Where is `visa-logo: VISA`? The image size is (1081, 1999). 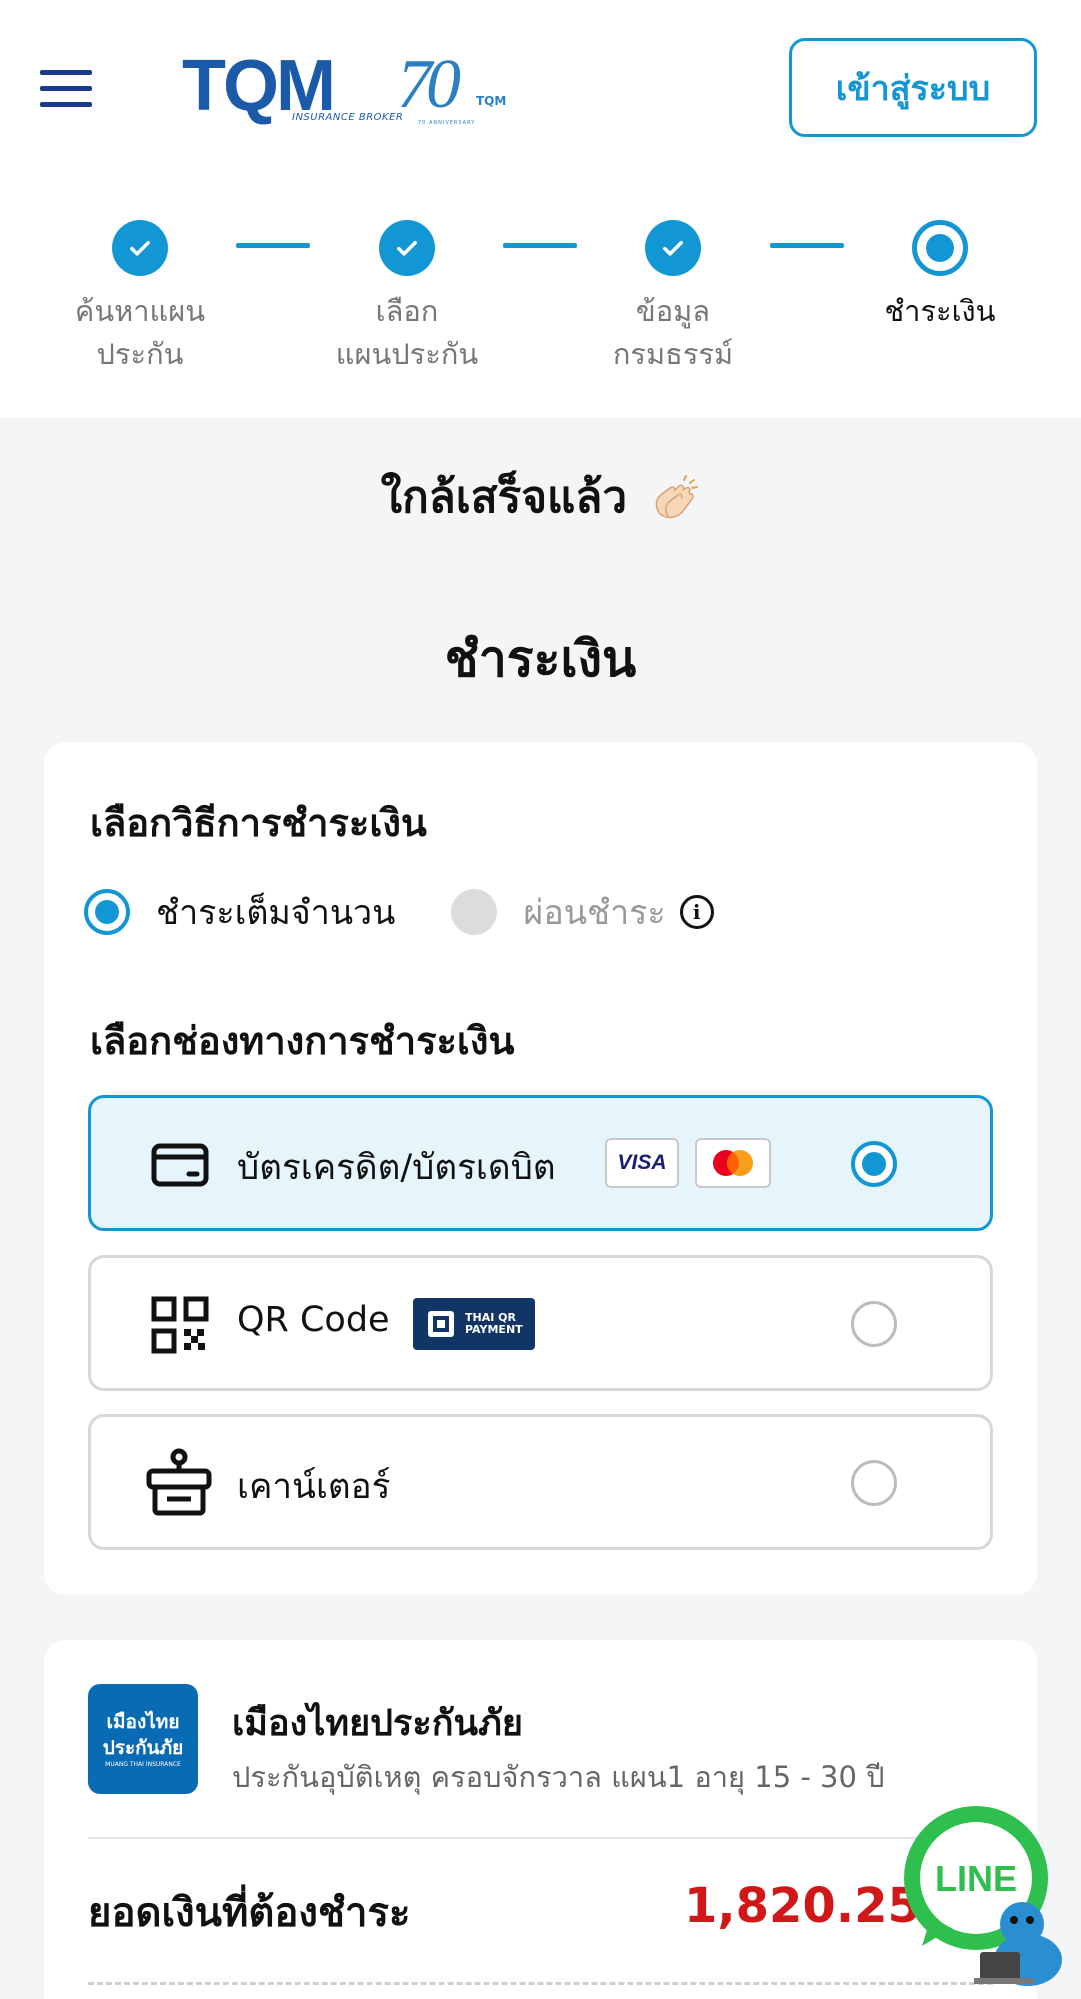 visa-logo: VISA is located at coordinates (642, 1163).